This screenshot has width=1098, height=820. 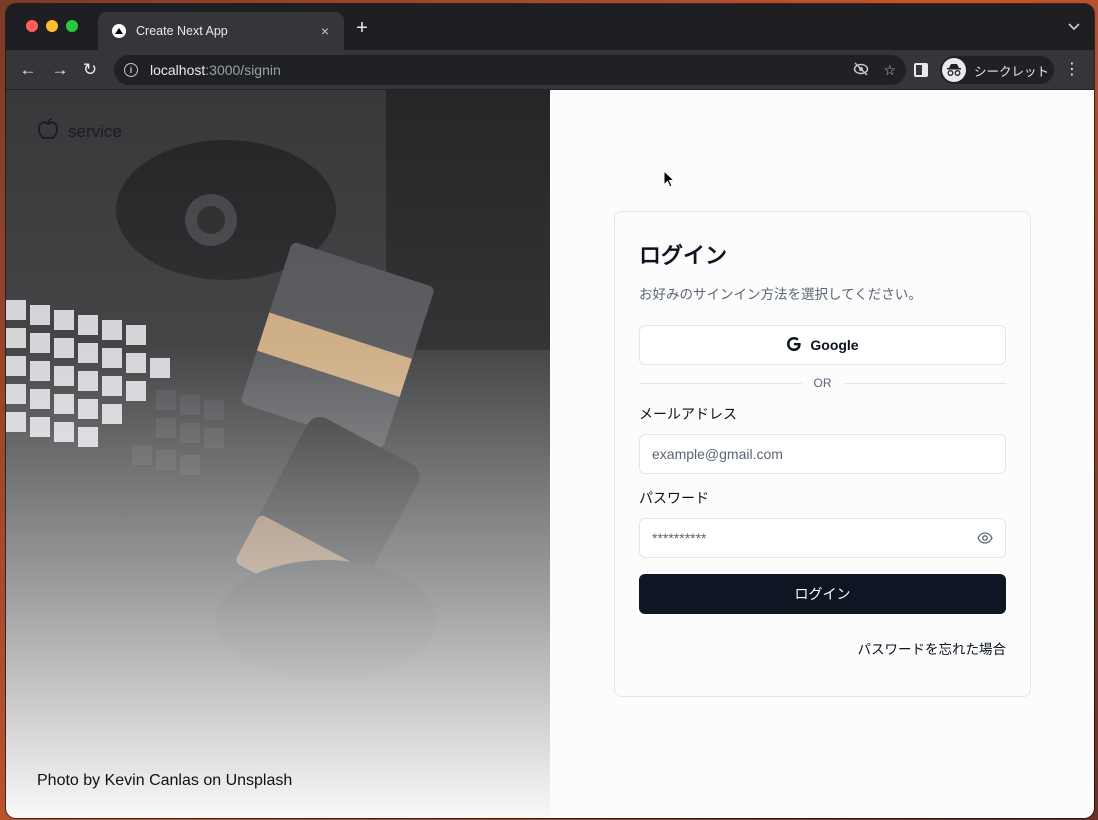 I want to click on forward-button: →, so click(x=60, y=70).